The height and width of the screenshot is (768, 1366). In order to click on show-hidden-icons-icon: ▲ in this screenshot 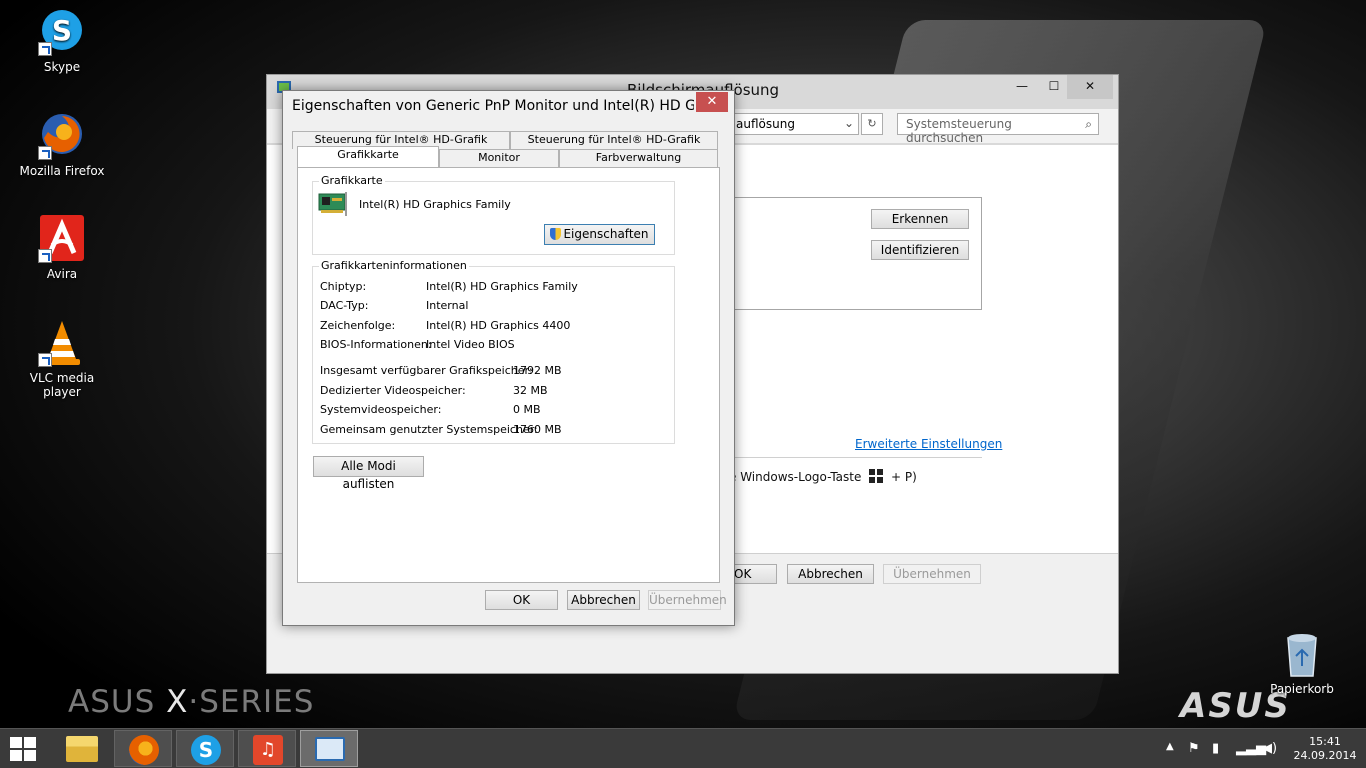, I will do `click(1170, 746)`.